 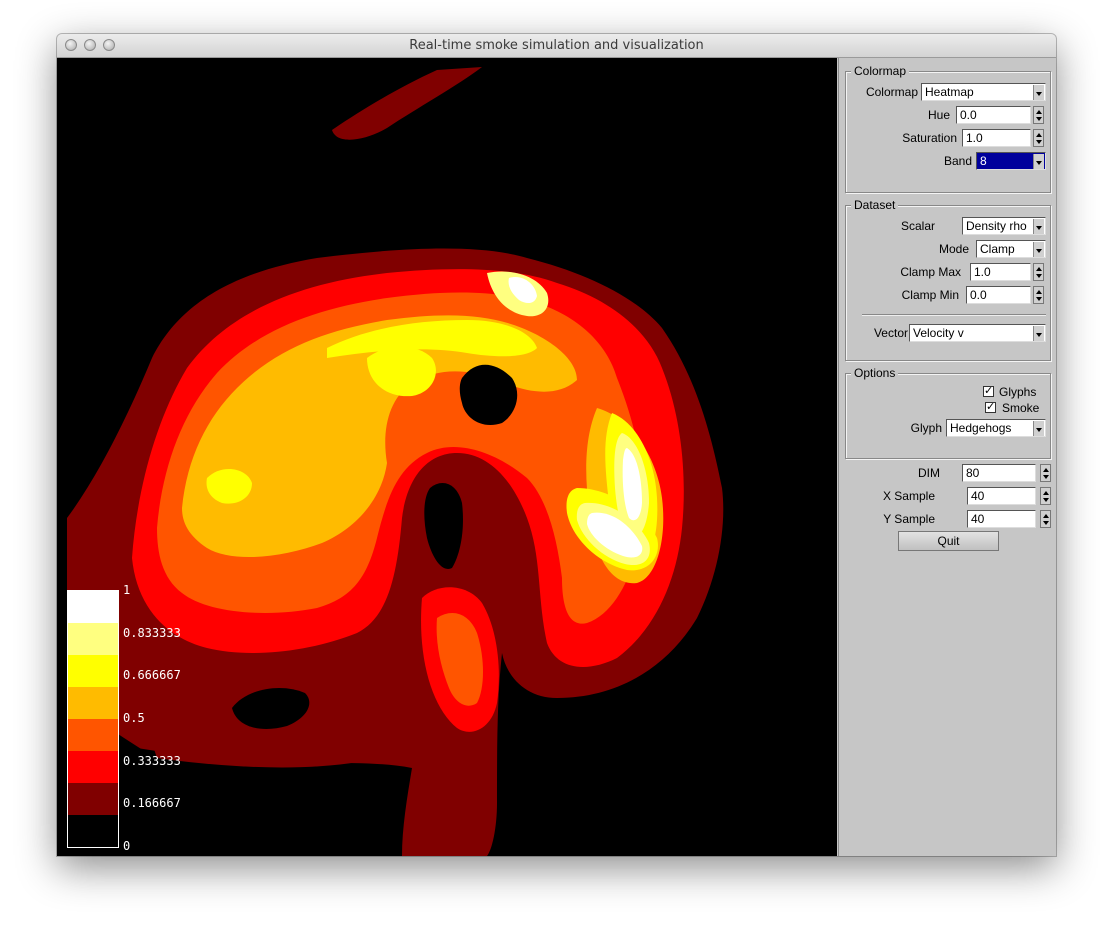 I want to click on legend-tick-label: 0.5, so click(x=134, y=718).